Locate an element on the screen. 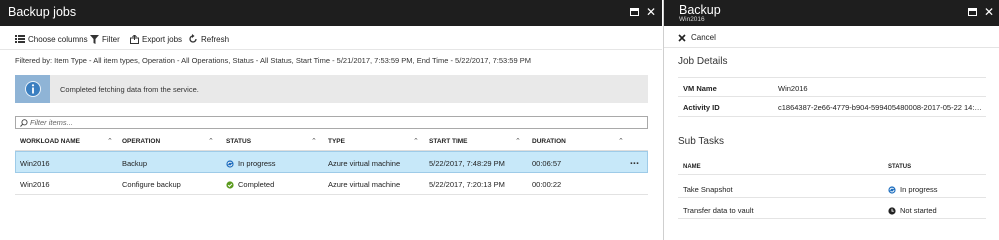 This screenshot has height=240, width=999. col-start-time: START TIME is located at coordinates (448, 141).